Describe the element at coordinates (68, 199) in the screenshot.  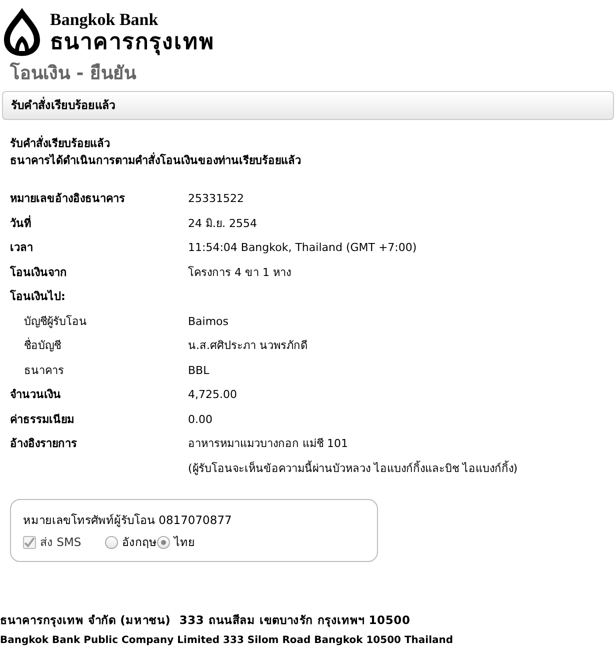
I see `field-label: หมายเลขอ้างอิงธนาคาร` at that location.